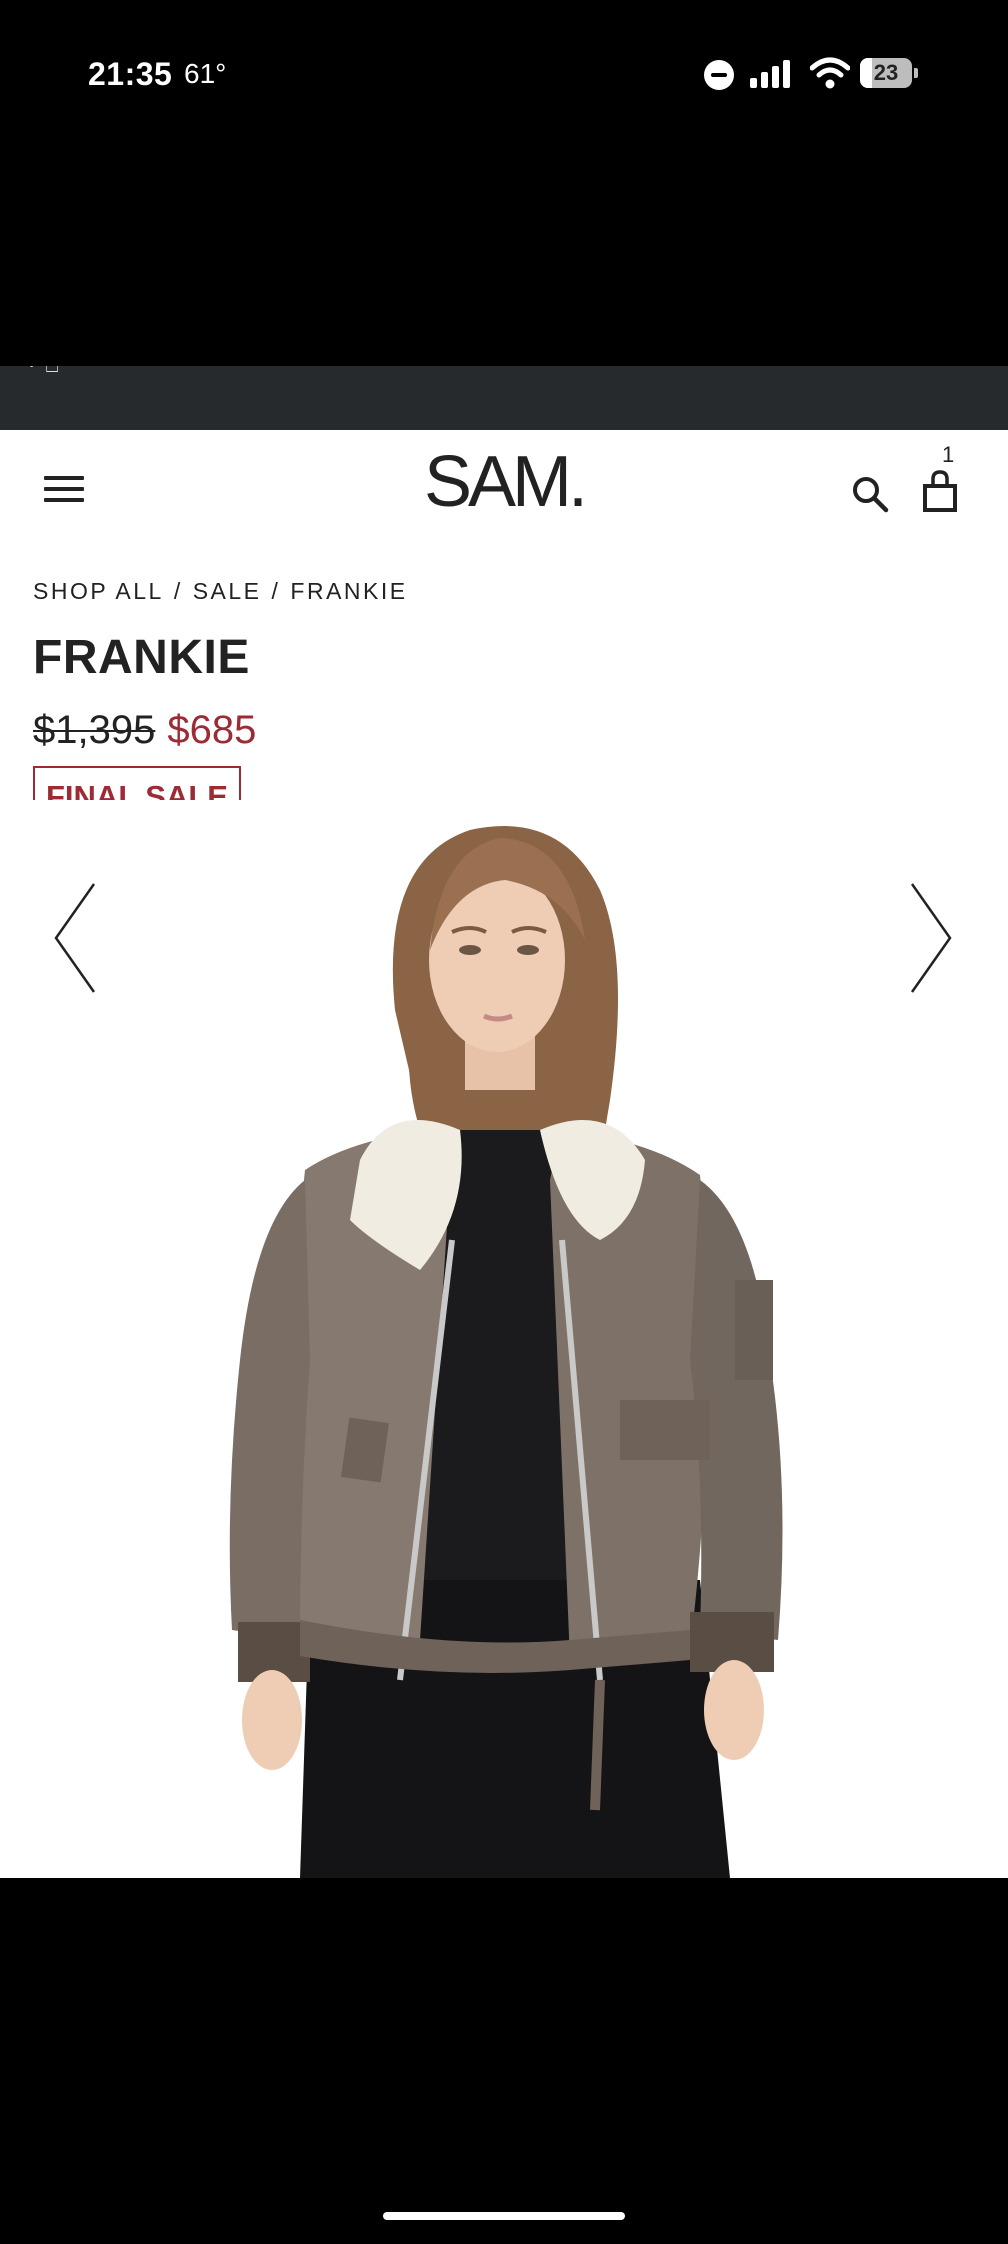  What do you see at coordinates (212, 730) in the screenshot?
I see `sale-price: $685` at bounding box center [212, 730].